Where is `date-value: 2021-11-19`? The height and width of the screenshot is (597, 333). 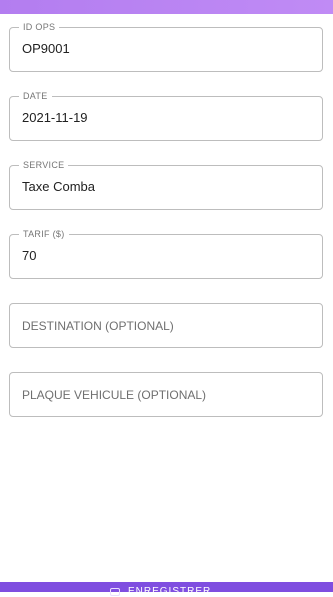
date-value: 2021-11-19 is located at coordinates (55, 117).